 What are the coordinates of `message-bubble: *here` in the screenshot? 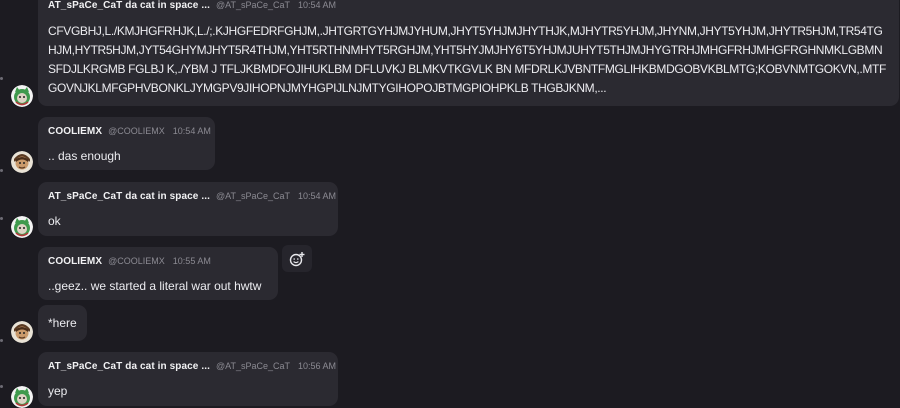 It's located at (62, 323).